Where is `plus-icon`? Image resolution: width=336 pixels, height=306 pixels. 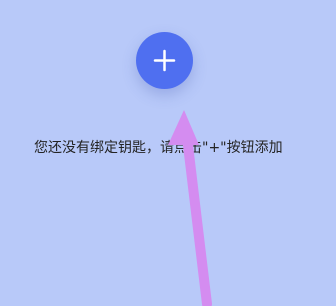 plus-icon is located at coordinates (164, 60).